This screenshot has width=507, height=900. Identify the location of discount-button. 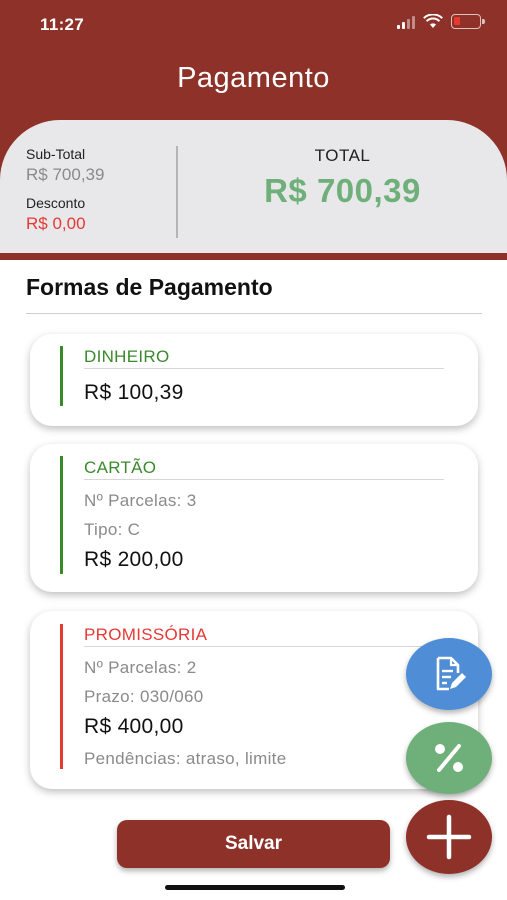
(449, 758).